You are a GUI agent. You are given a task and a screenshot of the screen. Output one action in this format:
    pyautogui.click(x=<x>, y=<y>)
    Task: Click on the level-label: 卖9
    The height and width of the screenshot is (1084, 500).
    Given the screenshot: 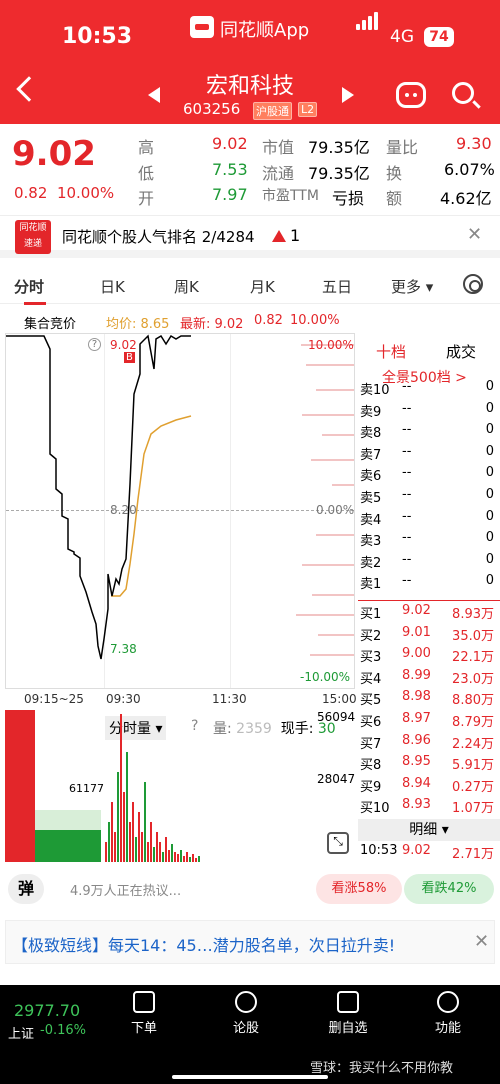 What is the action you would take?
    pyautogui.click(x=371, y=412)
    